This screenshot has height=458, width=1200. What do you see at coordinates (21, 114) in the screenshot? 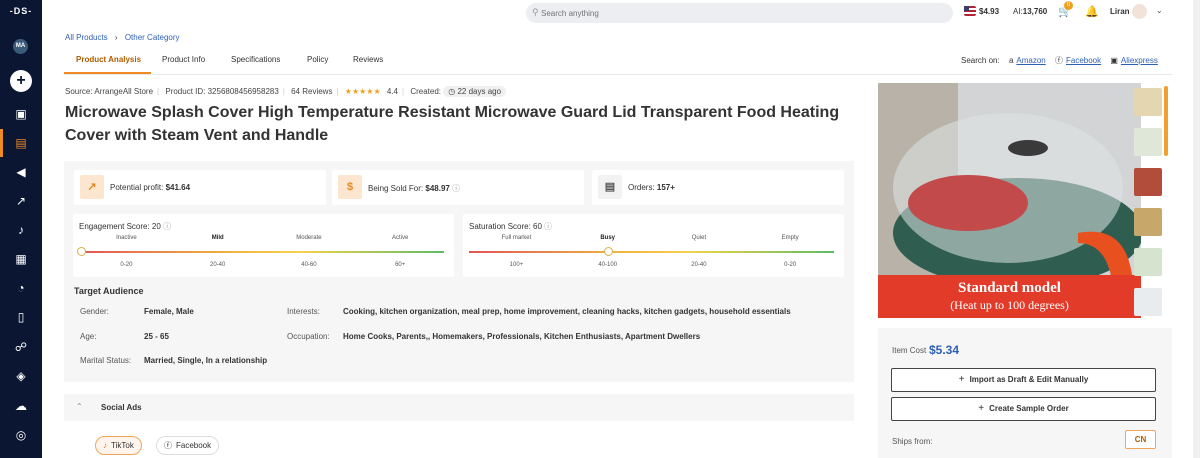
I see `store-icon: ▣` at bounding box center [21, 114].